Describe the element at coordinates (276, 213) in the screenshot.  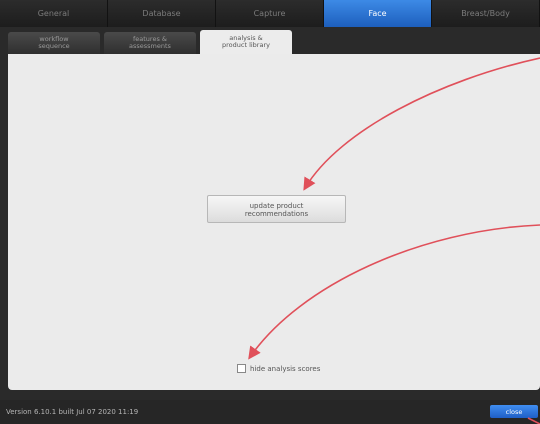
I see `update-button-label-2: recommendations` at that location.